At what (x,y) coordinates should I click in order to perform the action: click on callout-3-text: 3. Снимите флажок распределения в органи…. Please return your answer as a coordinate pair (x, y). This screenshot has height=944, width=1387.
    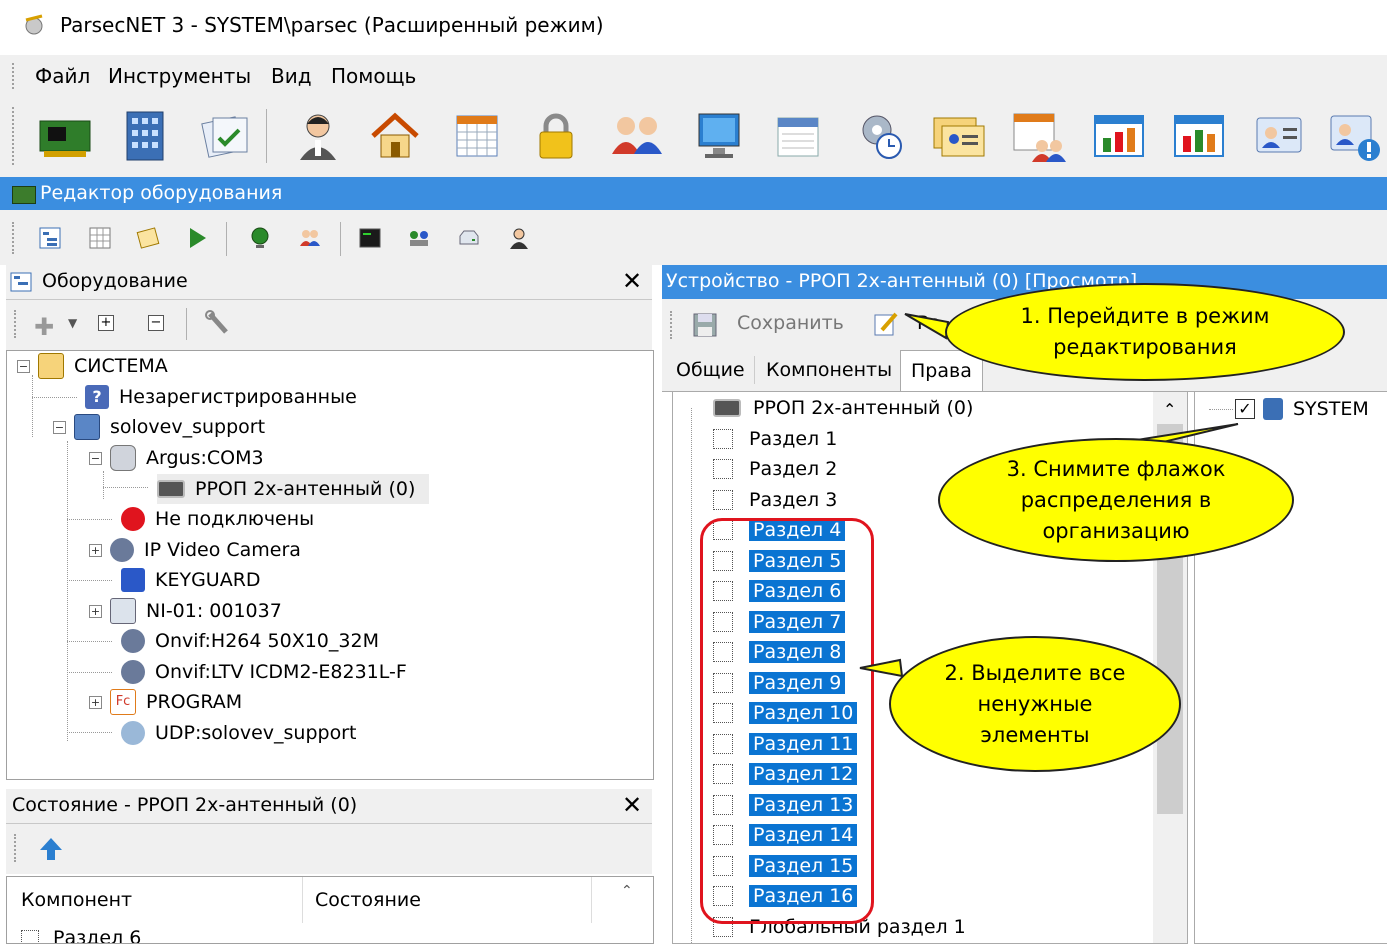
    Looking at the image, I should click on (1116, 499).